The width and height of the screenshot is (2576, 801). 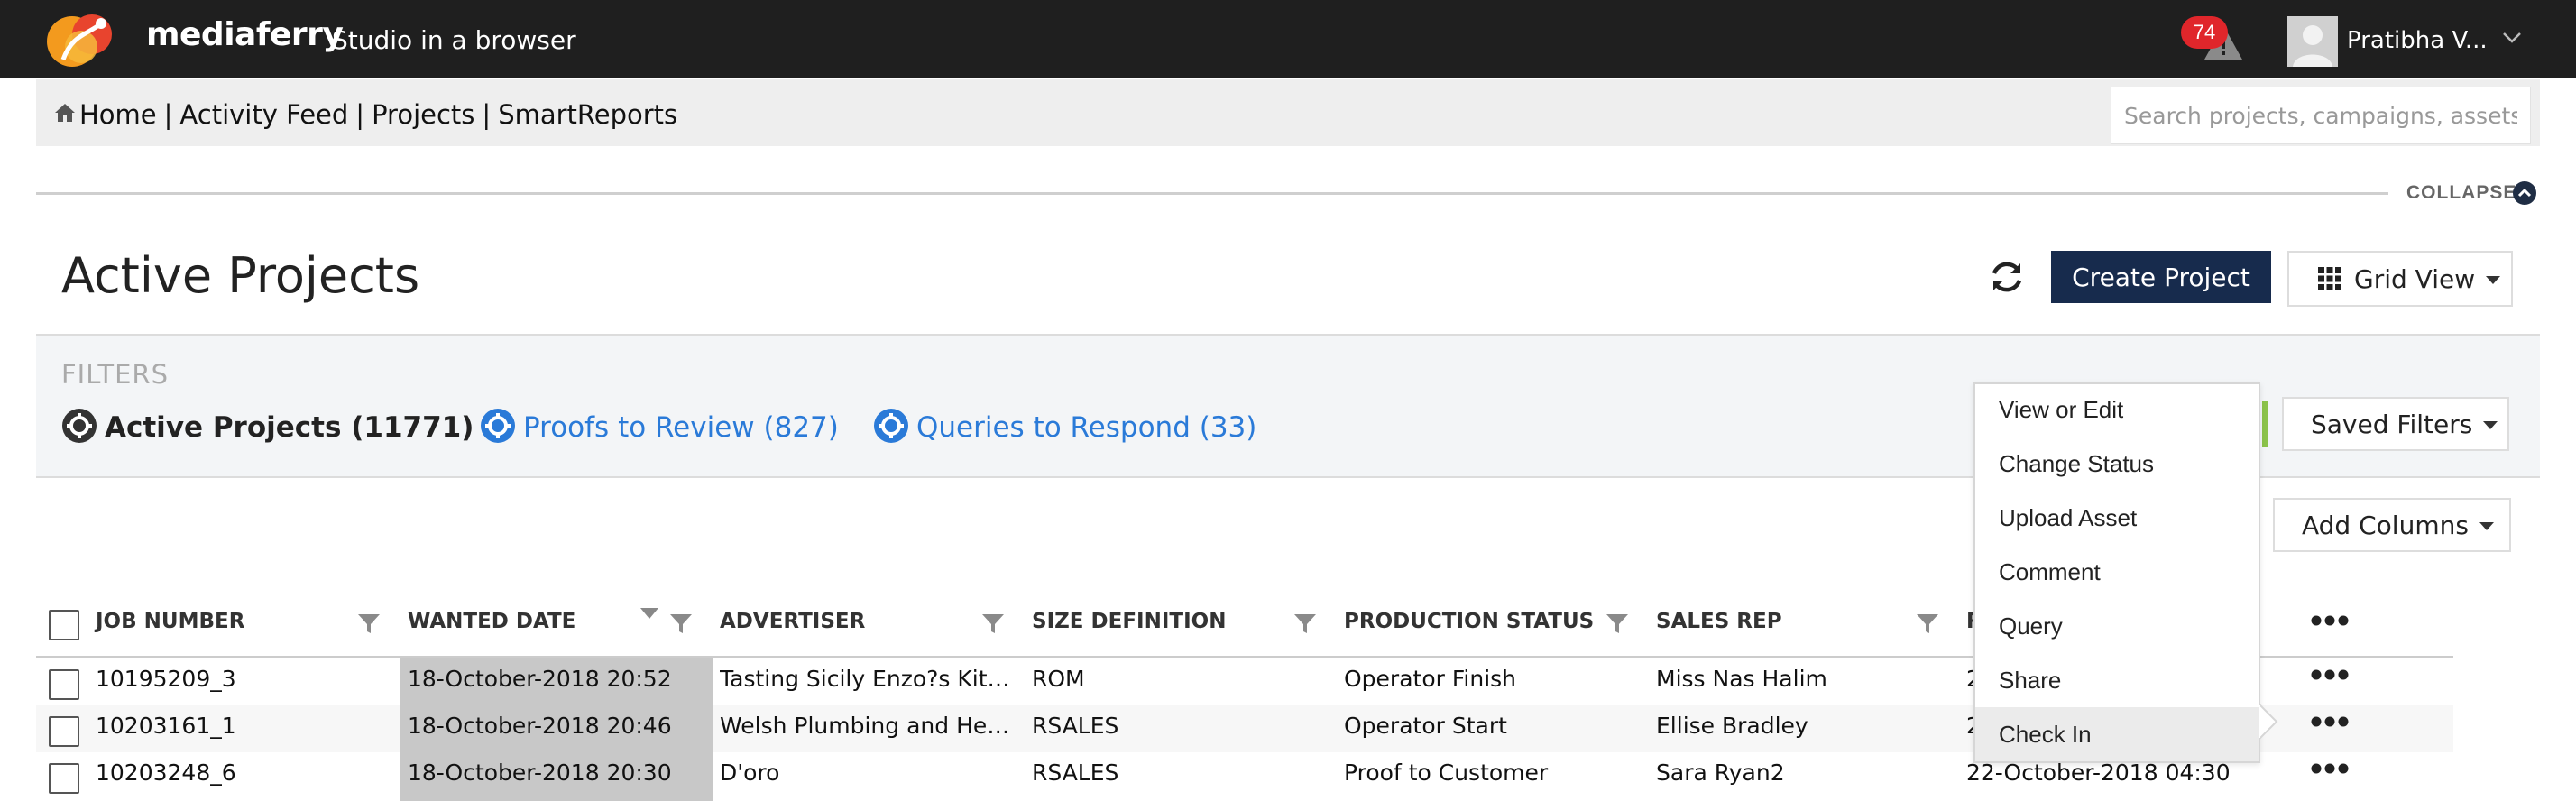 What do you see at coordinates (65, 113) in the screenshot?
I see `home-icon` at bounding box center [65, 113].